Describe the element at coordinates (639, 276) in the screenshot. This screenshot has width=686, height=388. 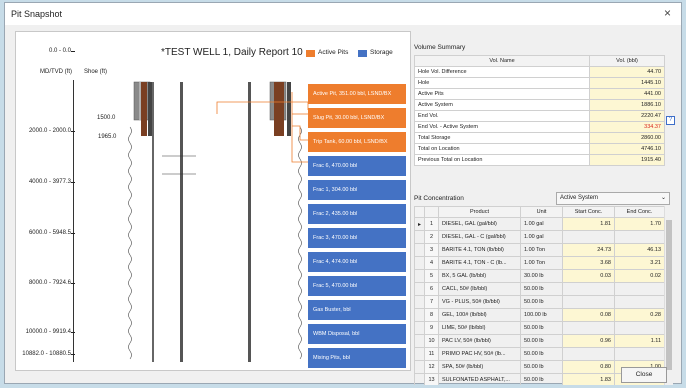
I see `end-conc-cell: 0.02` at that location.